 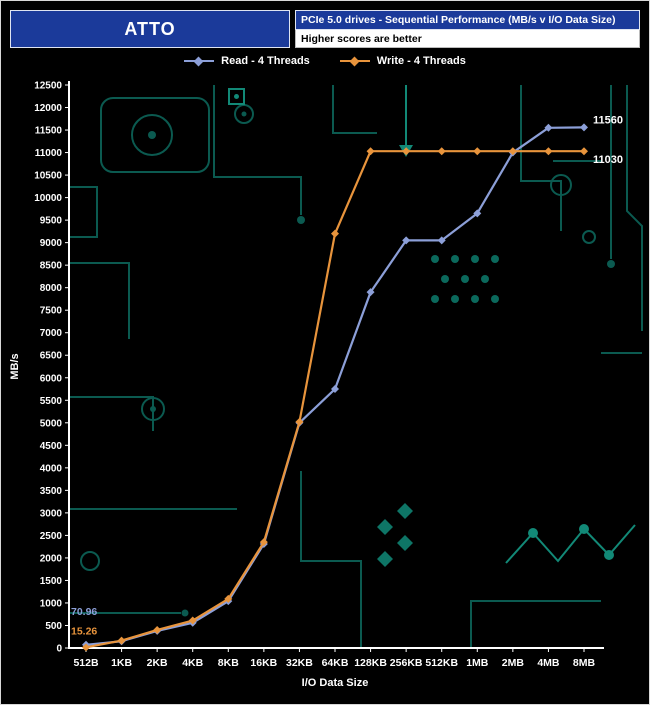 I want to click on y-tick-label: 500, so click(x=53, y=626).